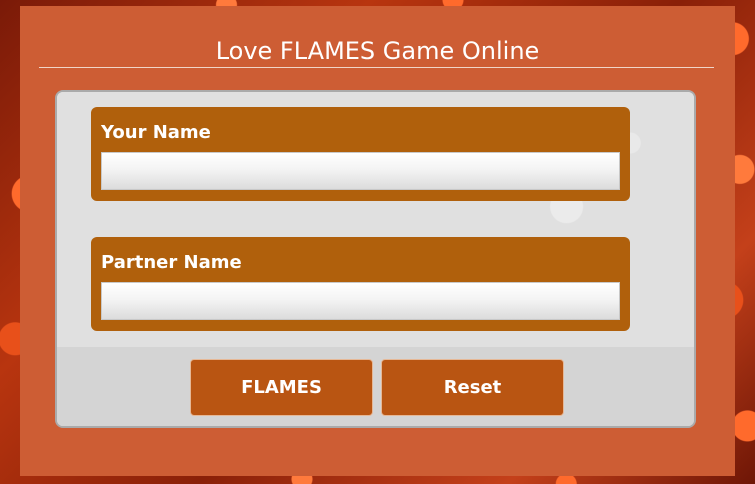  I want to click on partner-name-input, so click(360, 301).